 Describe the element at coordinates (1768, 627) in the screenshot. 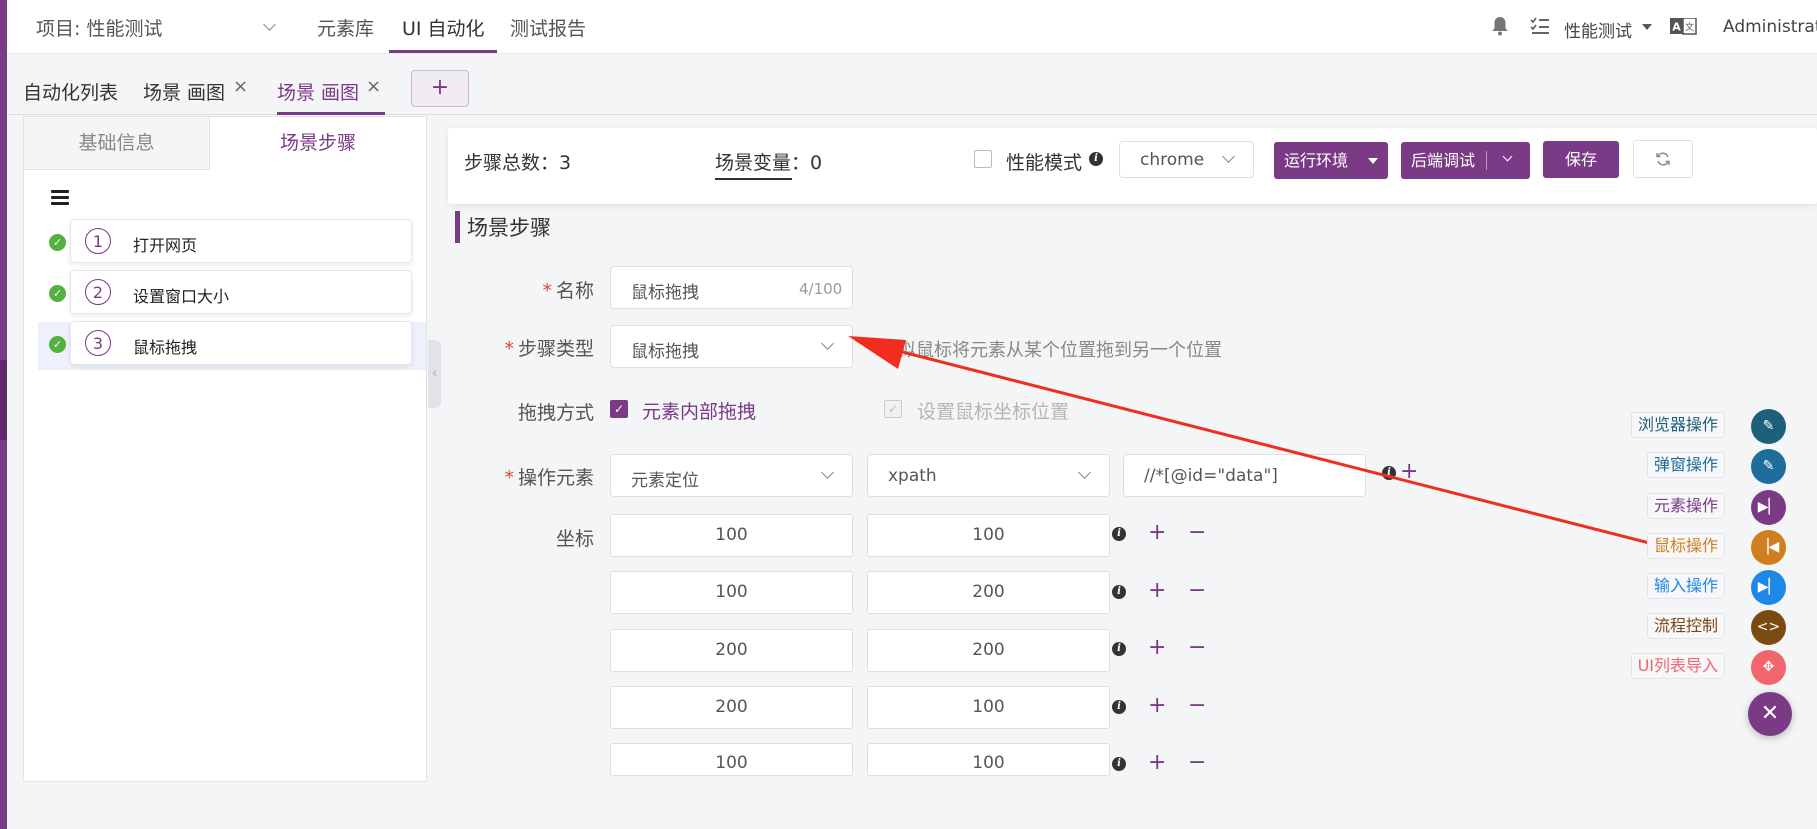

I see `code-icon: <>` at that location.